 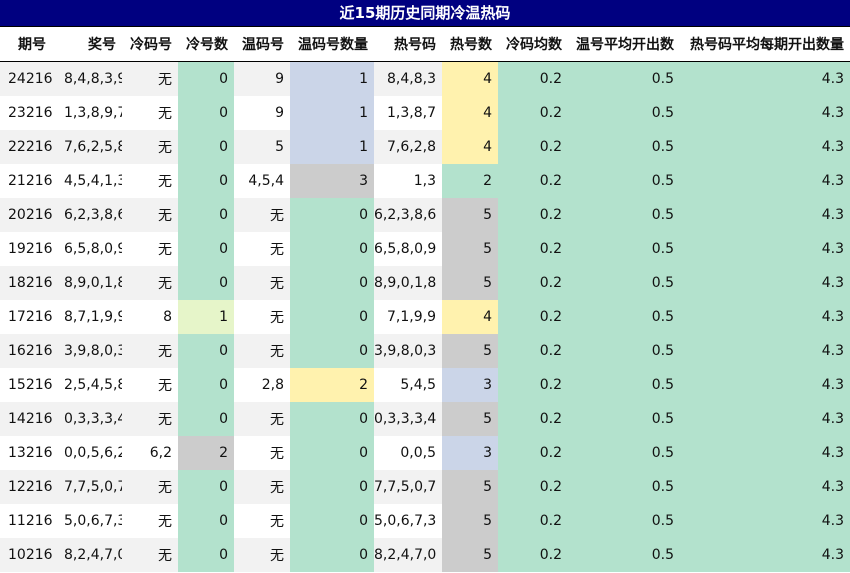 What do you see at coordinates (89, 351) in the screenshot?
I see `draw-numbers-cell: 3,9,8,0,3` at bounding box center [89, 351].